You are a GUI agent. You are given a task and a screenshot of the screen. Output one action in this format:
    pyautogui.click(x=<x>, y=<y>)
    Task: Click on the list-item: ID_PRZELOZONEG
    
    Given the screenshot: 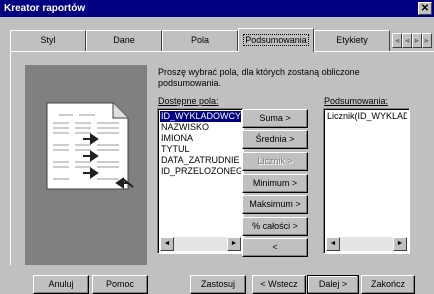 What is the action you would take?
    pyautogui.click(x=200, y=171)
    